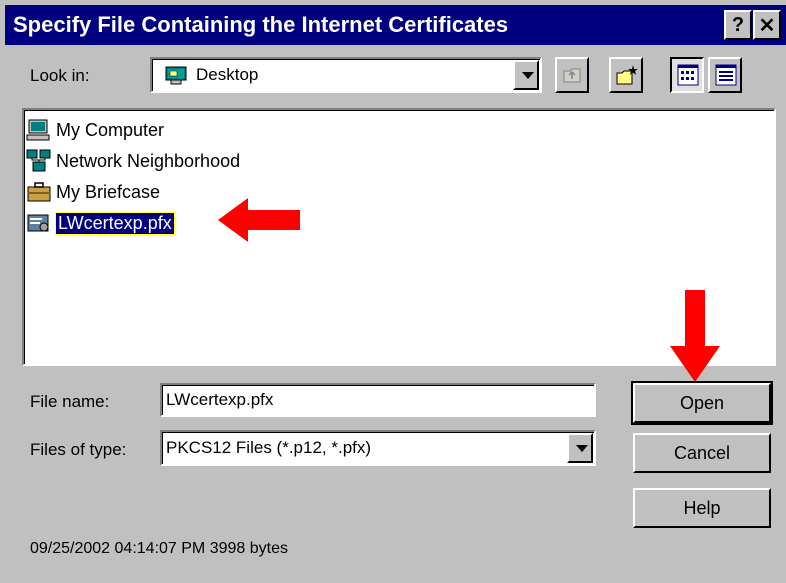  What do you see at coordinates (220, 399) in the screenshot?
I see `file-name-value: LWcertexp.pfx` at bounding box center [220, 399].